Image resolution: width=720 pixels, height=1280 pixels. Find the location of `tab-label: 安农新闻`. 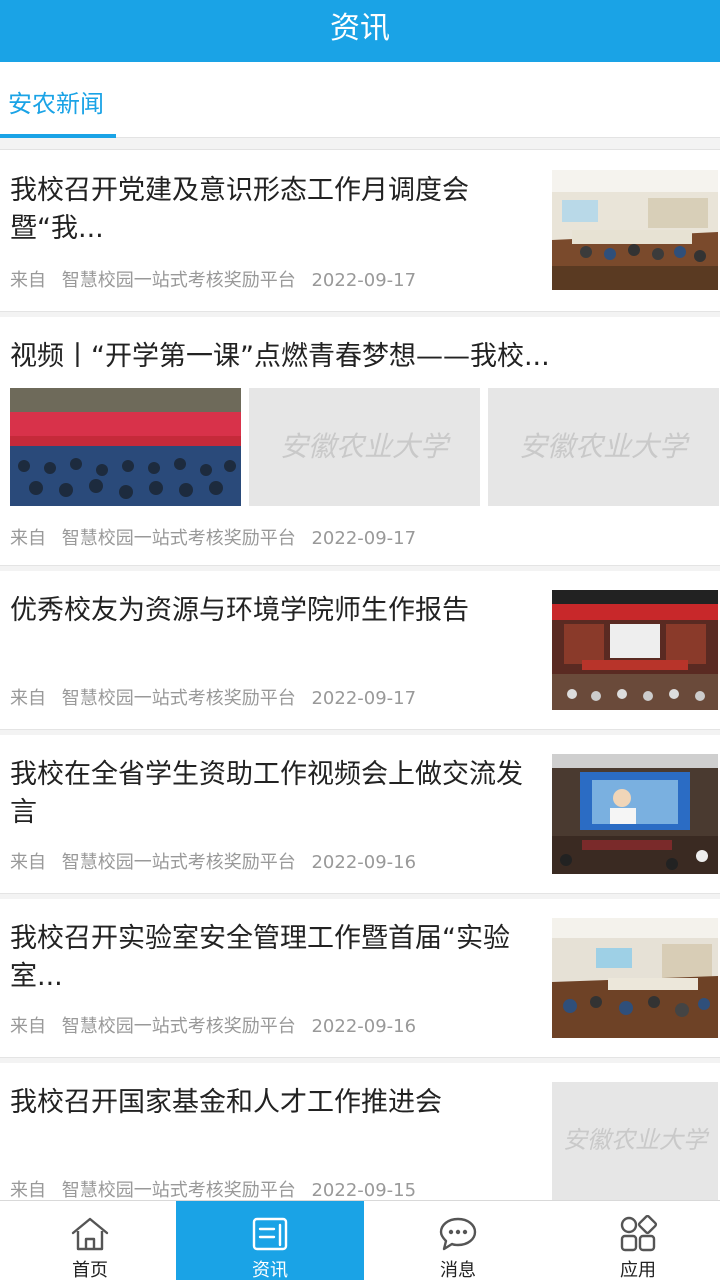

tab-label: 安农新闻 is located at coordinates (56, 104).